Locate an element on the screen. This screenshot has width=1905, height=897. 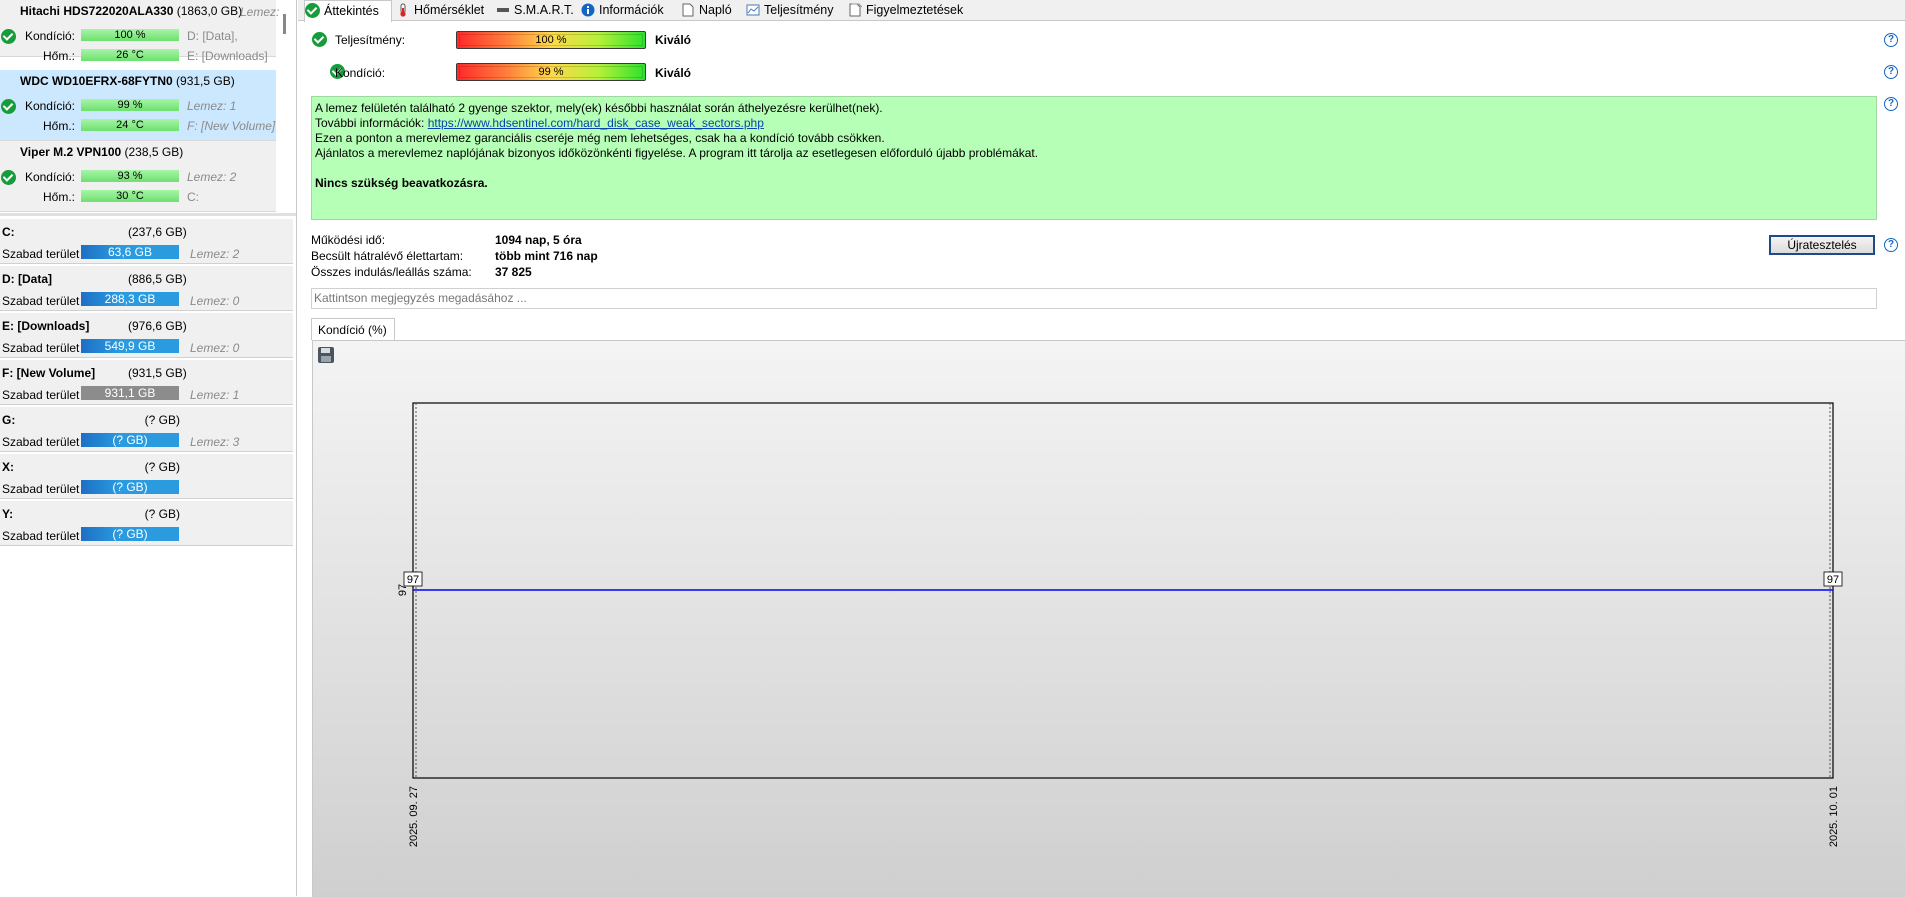
x-tick-label: 2025. 10. 01 is located at coordinates (1834, 816).